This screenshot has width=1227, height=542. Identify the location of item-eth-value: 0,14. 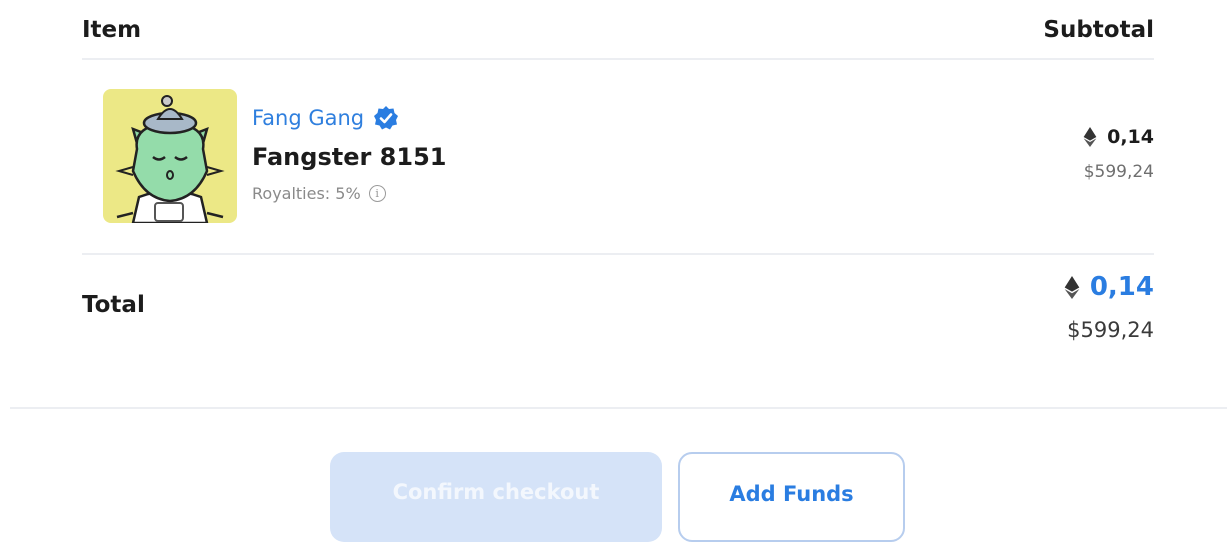
(1130, 137).